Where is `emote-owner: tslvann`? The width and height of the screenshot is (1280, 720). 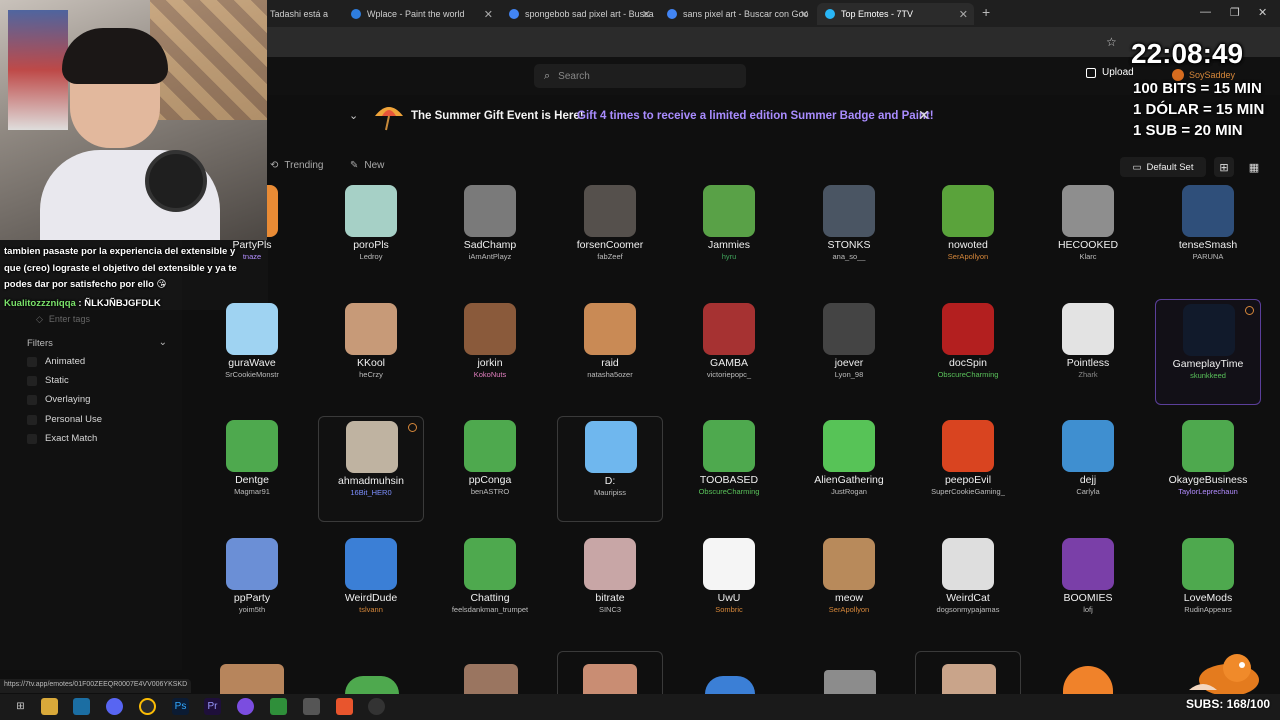 emote-owner: tslvann is located at coordinates (371, 609).